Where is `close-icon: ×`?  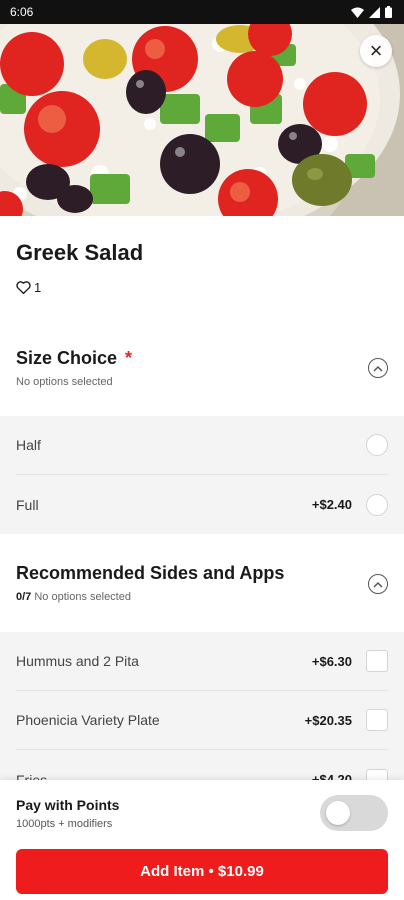 close-icon: × is located at coordinates (376, 50).